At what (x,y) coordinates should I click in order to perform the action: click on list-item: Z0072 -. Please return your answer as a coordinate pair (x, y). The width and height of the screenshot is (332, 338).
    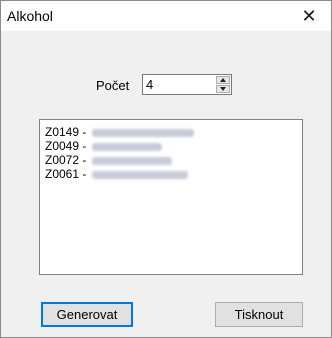
    Looking at the image, I should click on (108, 160).